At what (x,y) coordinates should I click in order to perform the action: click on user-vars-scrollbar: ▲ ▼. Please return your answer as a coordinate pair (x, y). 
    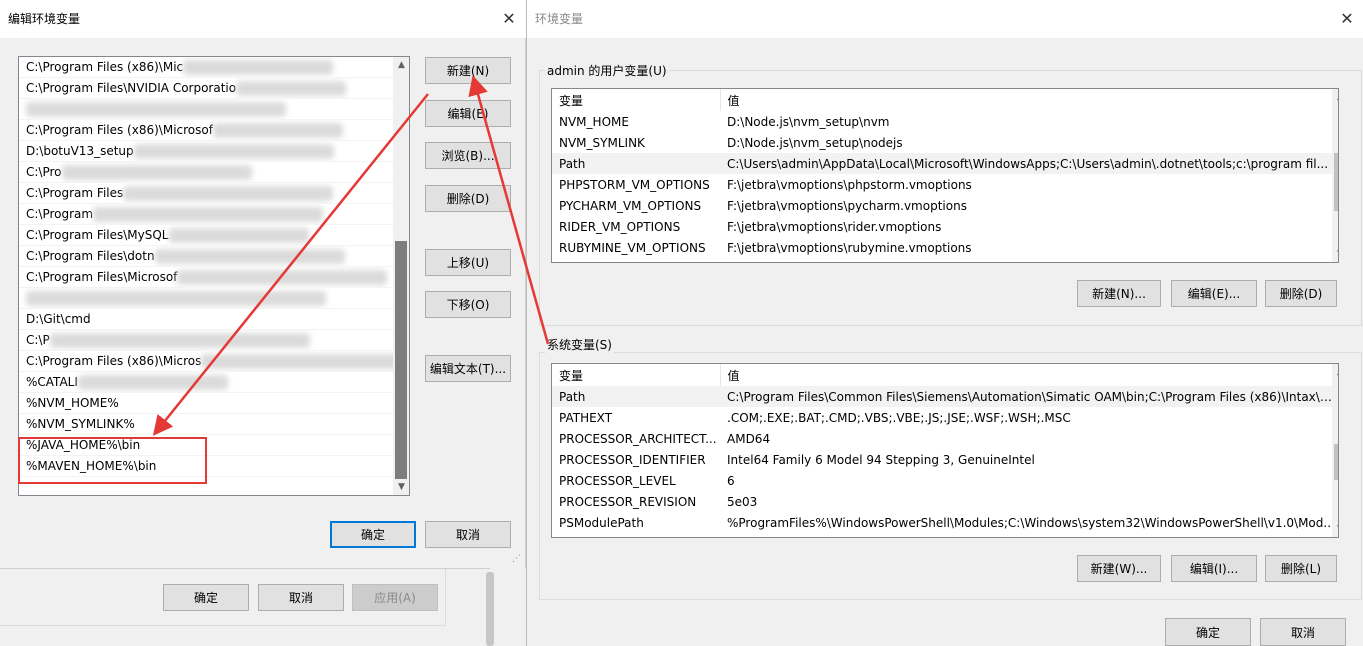
    Looking at the image, I should click on (1335, 175).